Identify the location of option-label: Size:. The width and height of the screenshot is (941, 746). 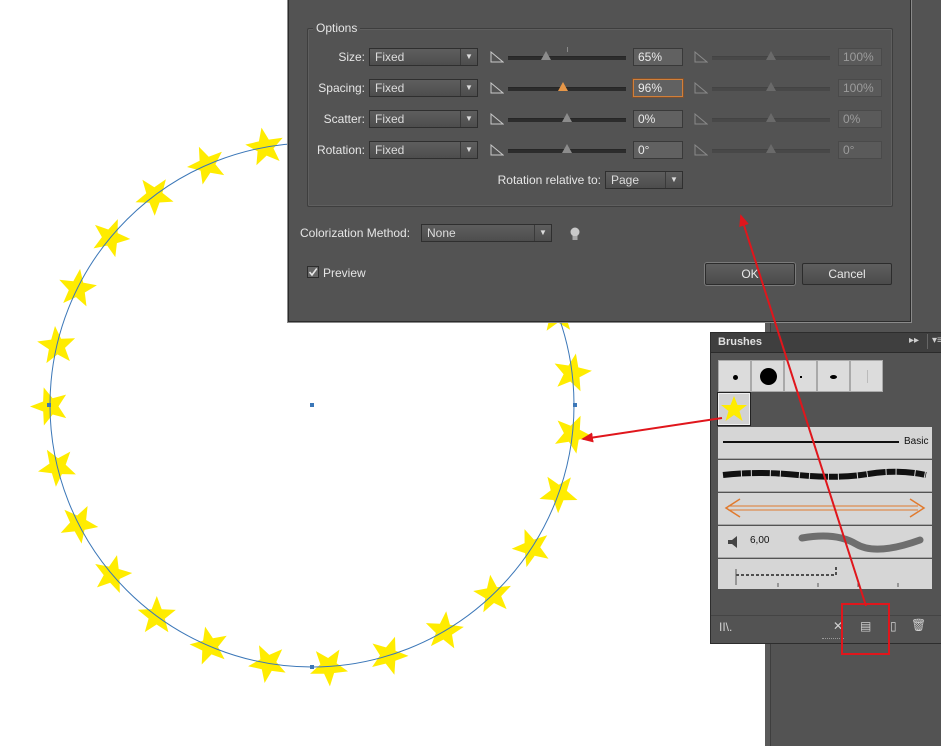
(351, 57).